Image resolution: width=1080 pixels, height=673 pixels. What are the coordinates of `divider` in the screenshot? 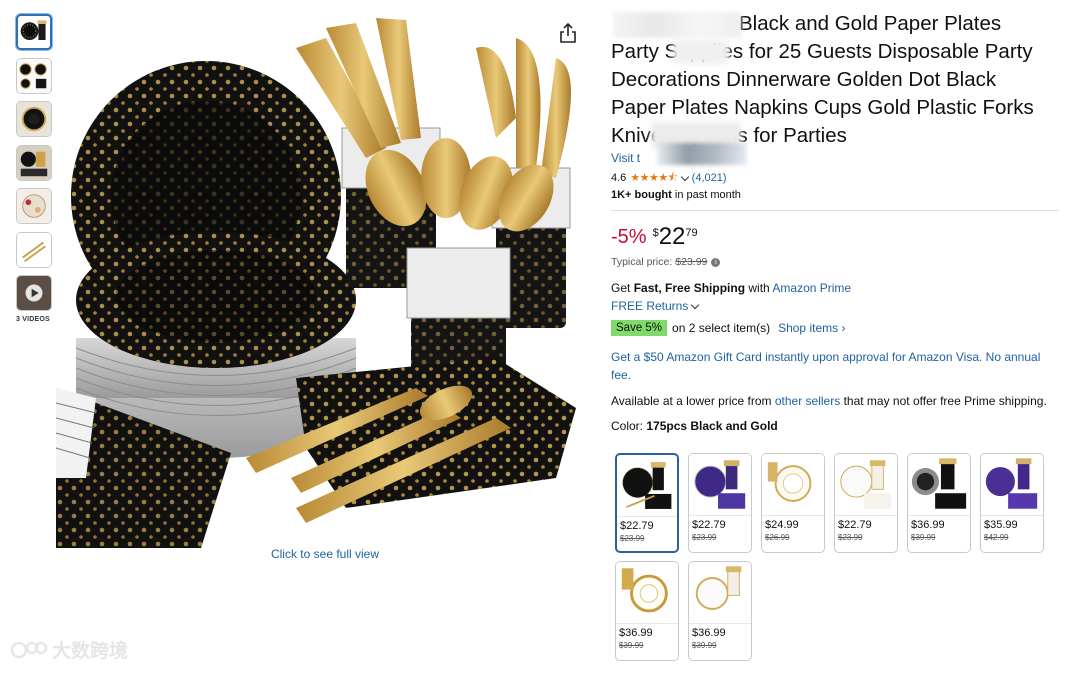 It's located at (835, 210).